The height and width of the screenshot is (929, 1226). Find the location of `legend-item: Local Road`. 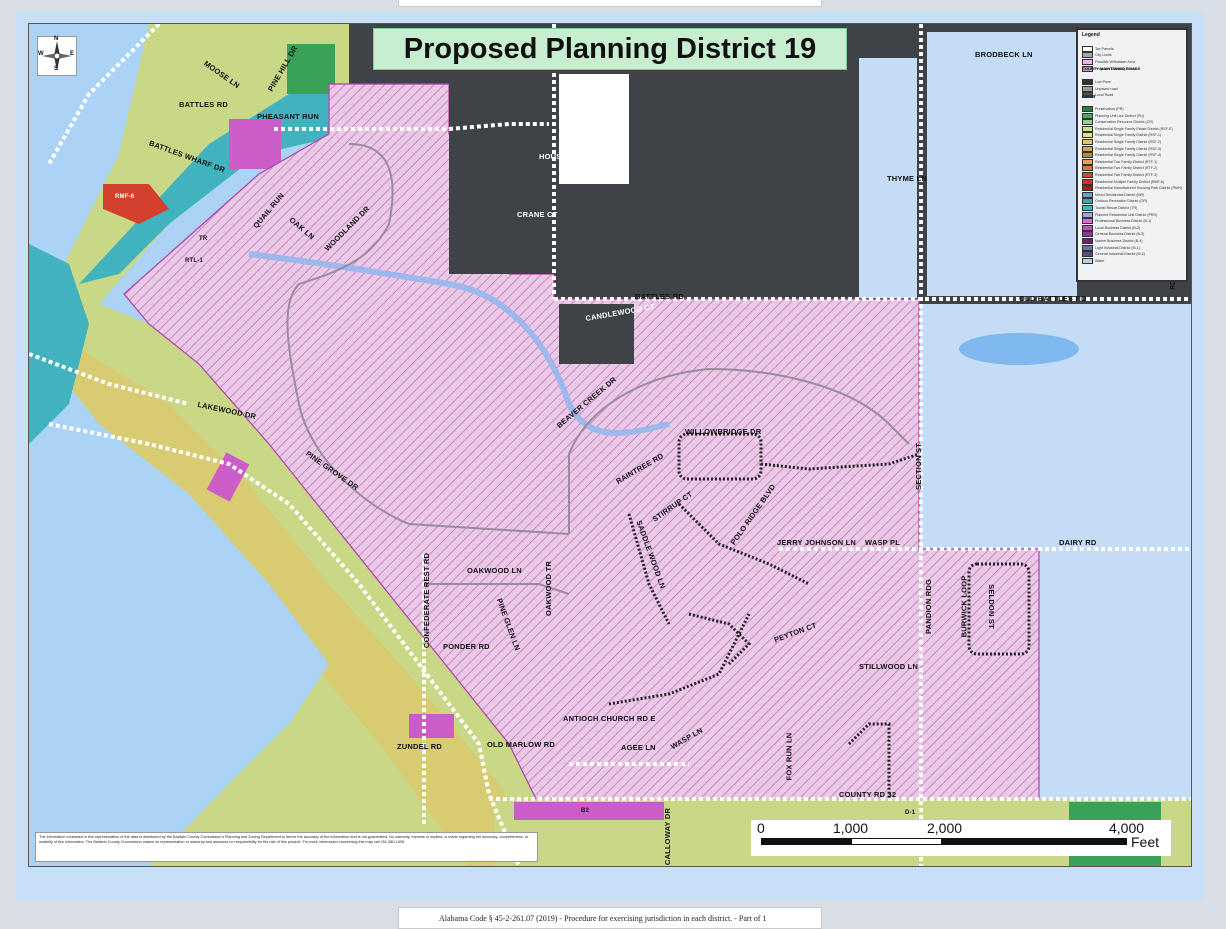

legend-item: Local Road is located at coordinates (1097, 93).